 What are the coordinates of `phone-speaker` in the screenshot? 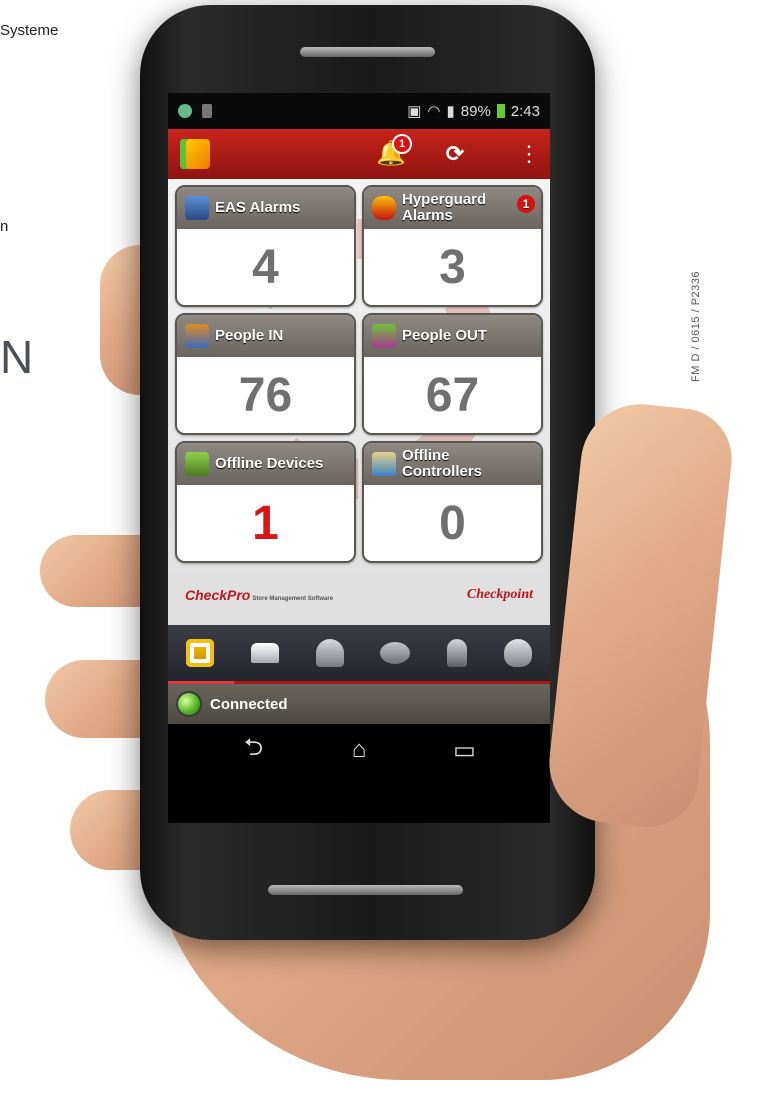 It's located at (367, 52).